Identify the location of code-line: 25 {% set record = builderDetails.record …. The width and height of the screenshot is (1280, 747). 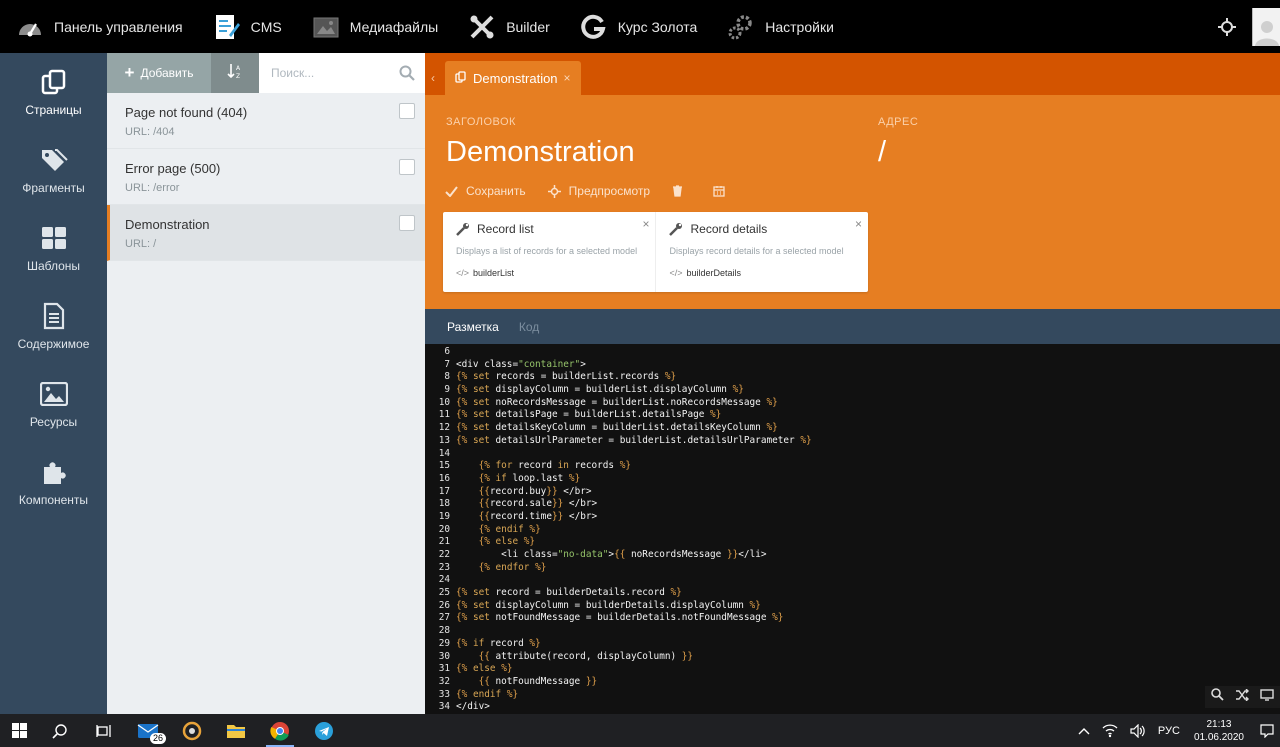
(852, 593).